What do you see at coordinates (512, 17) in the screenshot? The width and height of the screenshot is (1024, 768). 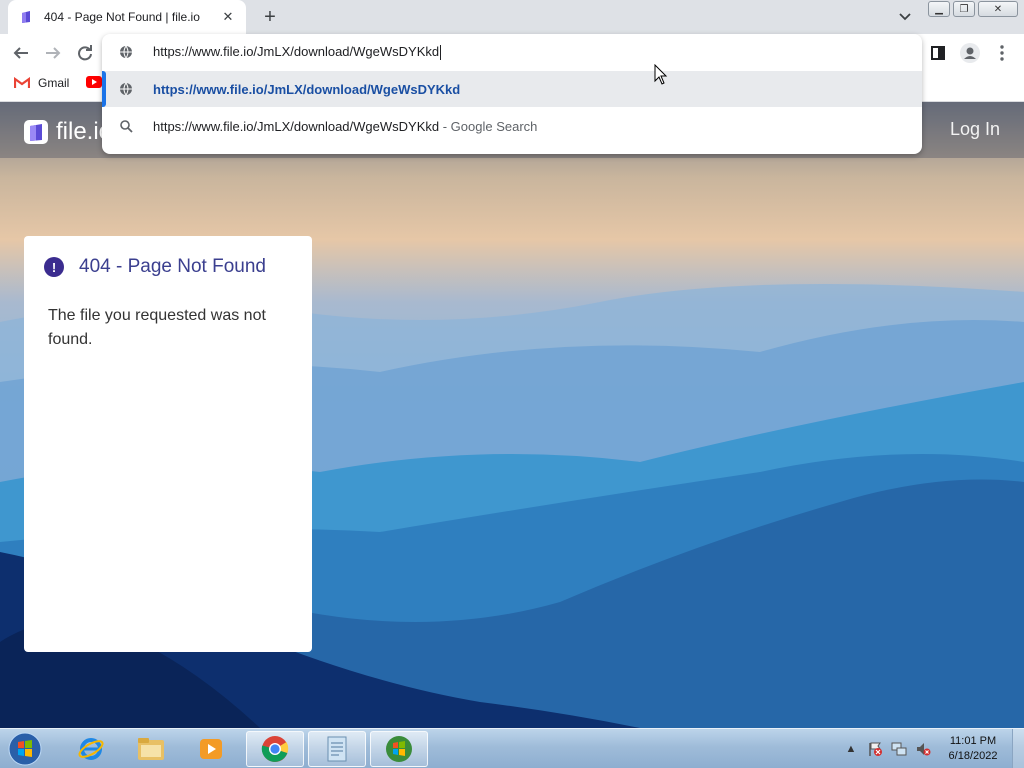 I see `tab-strip: 404 - Page Not Found | file.io ✕ + ▁ ❐ ✕` at bounding box center [512, 17].